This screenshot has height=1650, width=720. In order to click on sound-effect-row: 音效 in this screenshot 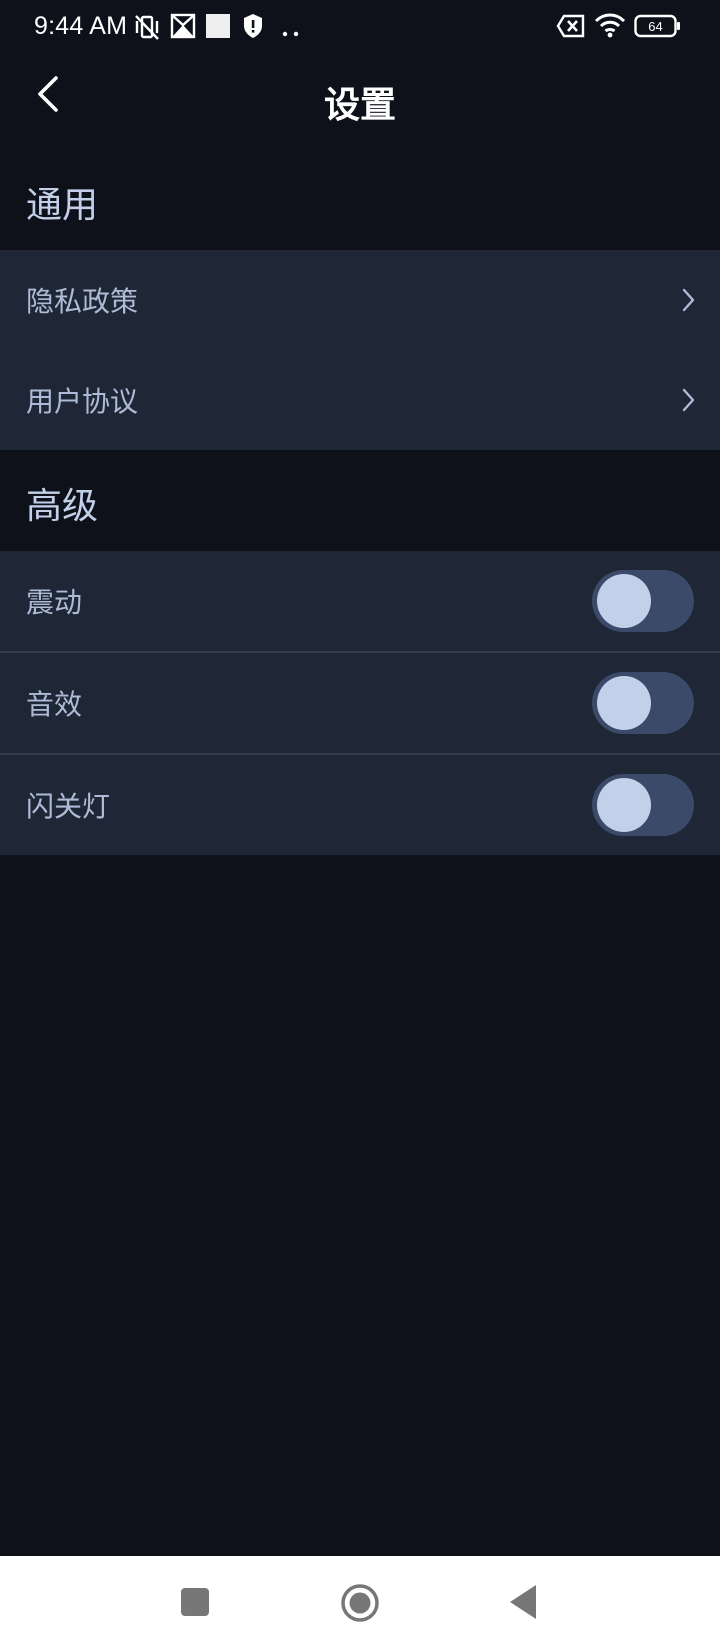, I will do `click(360, 703)`.